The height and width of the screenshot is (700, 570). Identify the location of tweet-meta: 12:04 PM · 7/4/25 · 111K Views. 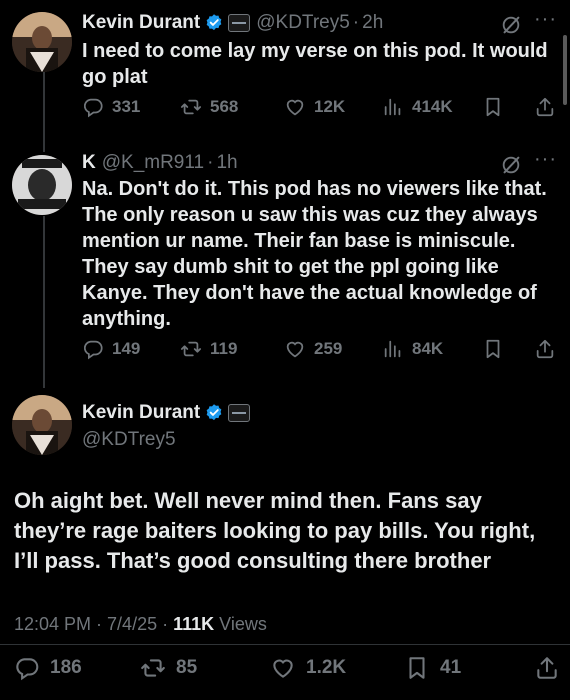
(140, 624).